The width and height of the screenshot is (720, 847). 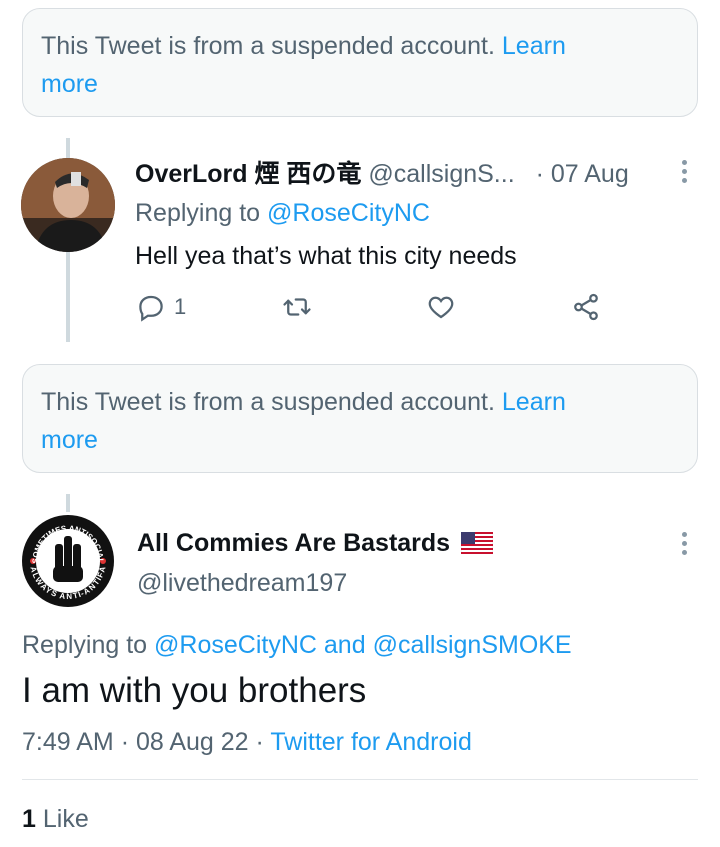 I want to click on likes-count: 1 Like, so click(x=55, y=819).